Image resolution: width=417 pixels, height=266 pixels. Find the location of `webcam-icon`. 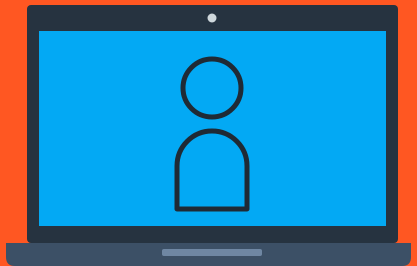

webcam-icon is located at coordinates (212, 18).